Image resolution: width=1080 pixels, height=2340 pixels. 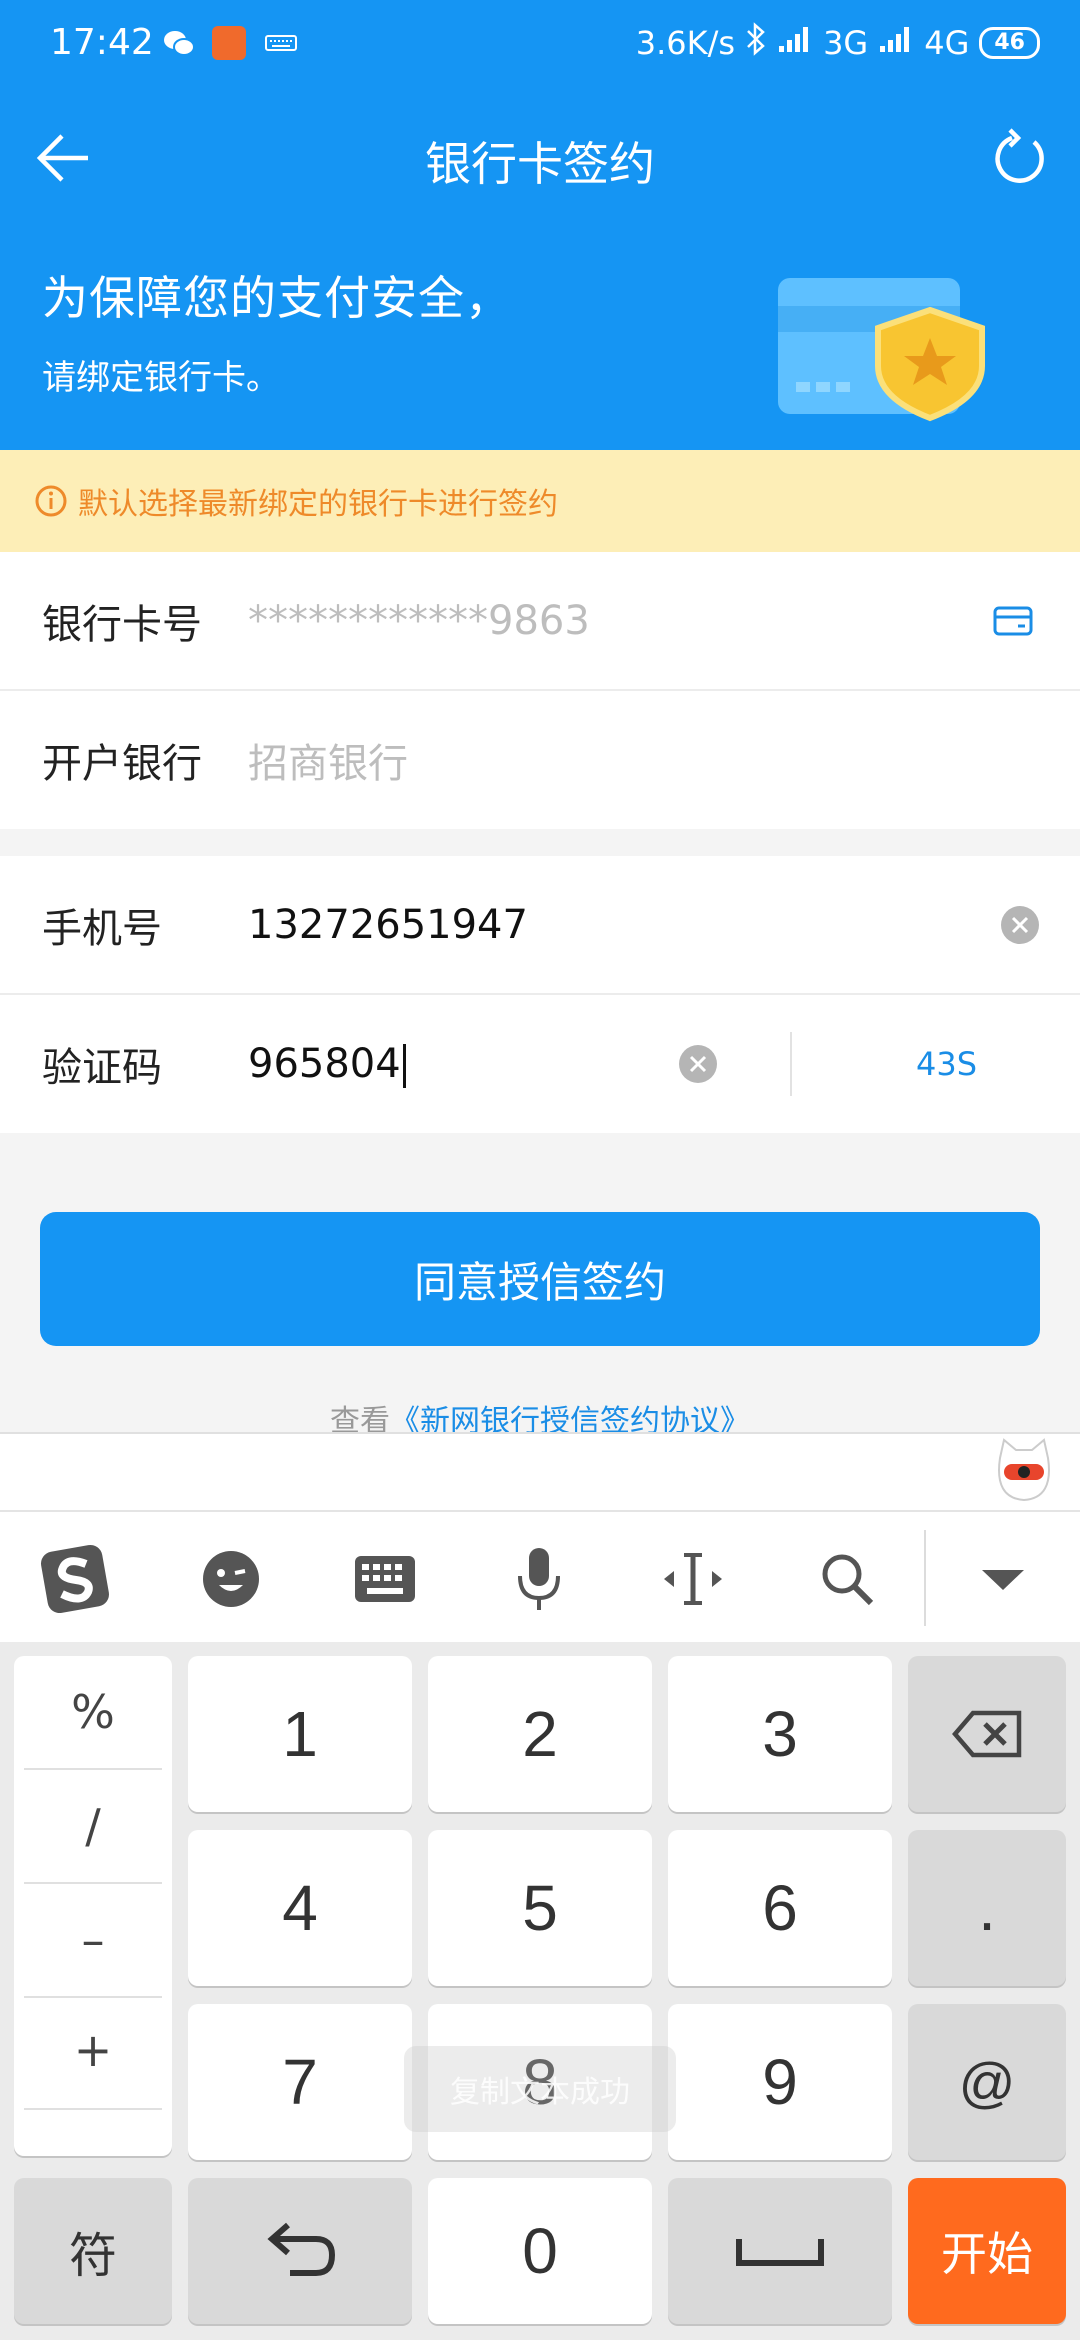 I want to click on app-notification-icon, so click(x=229, y=43).